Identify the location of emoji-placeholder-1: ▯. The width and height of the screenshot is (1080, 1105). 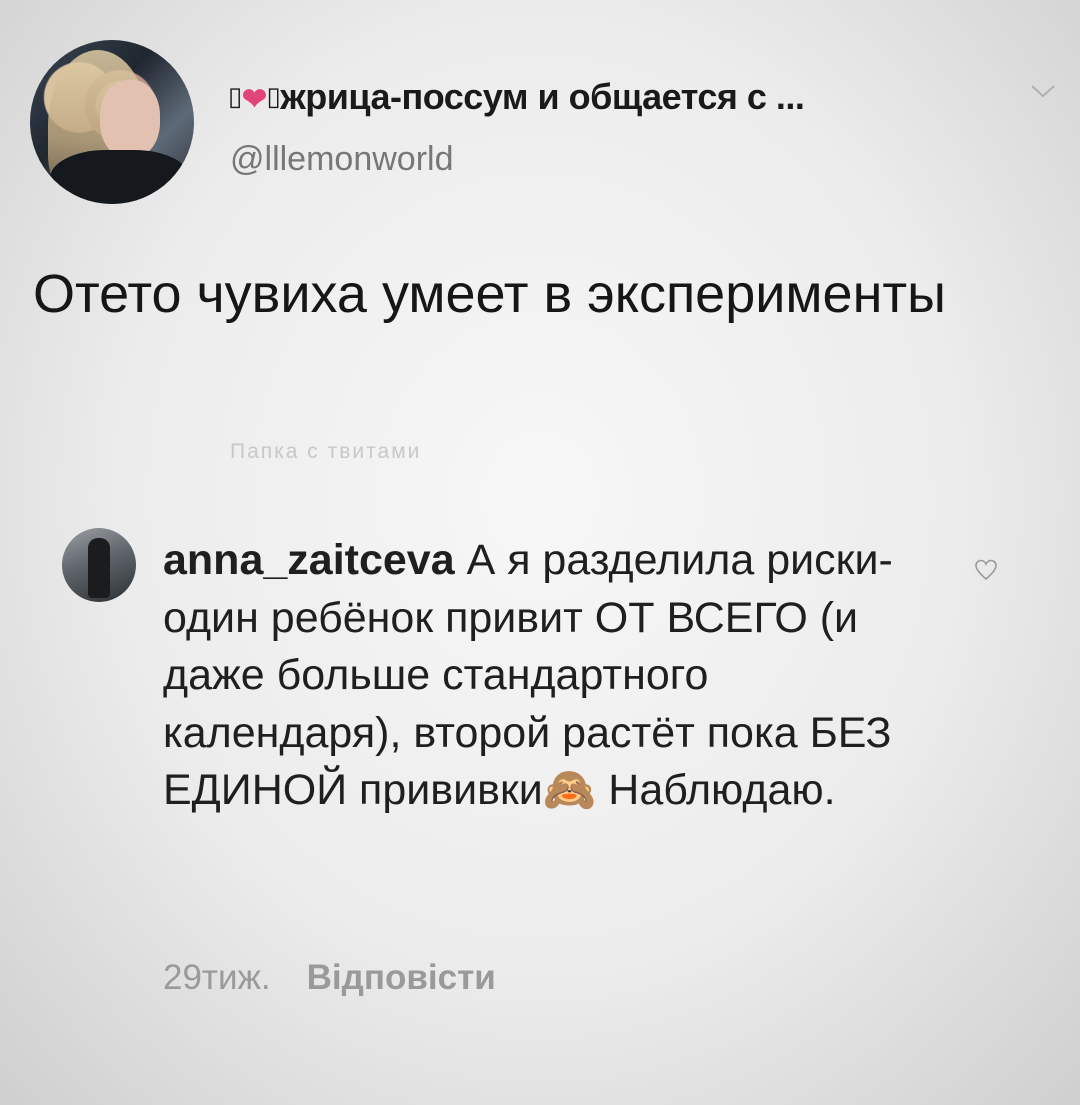
(235, 96).